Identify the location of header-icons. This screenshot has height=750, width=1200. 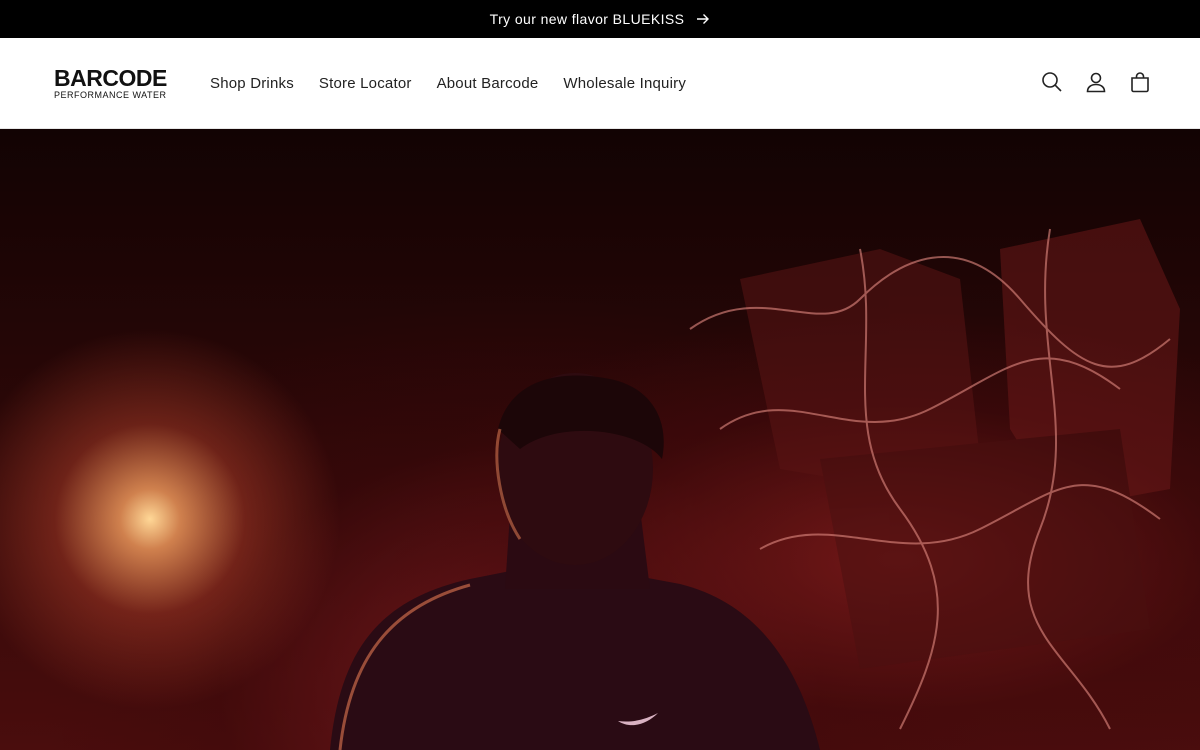
(1086, 82).